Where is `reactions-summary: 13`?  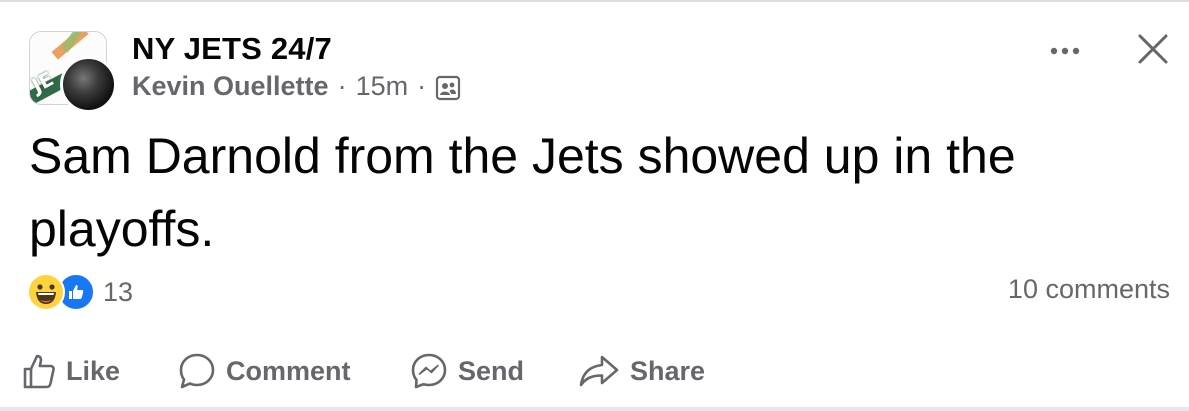
reactions-summary: 13 is located at coordinates (80, 292).